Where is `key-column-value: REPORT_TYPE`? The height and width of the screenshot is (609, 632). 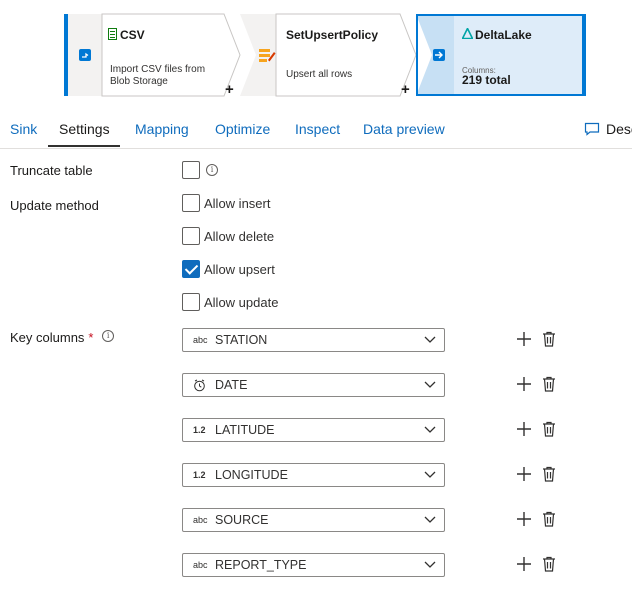
key-column-value: REPORT_TYPE is located at coordinates (261, 565).